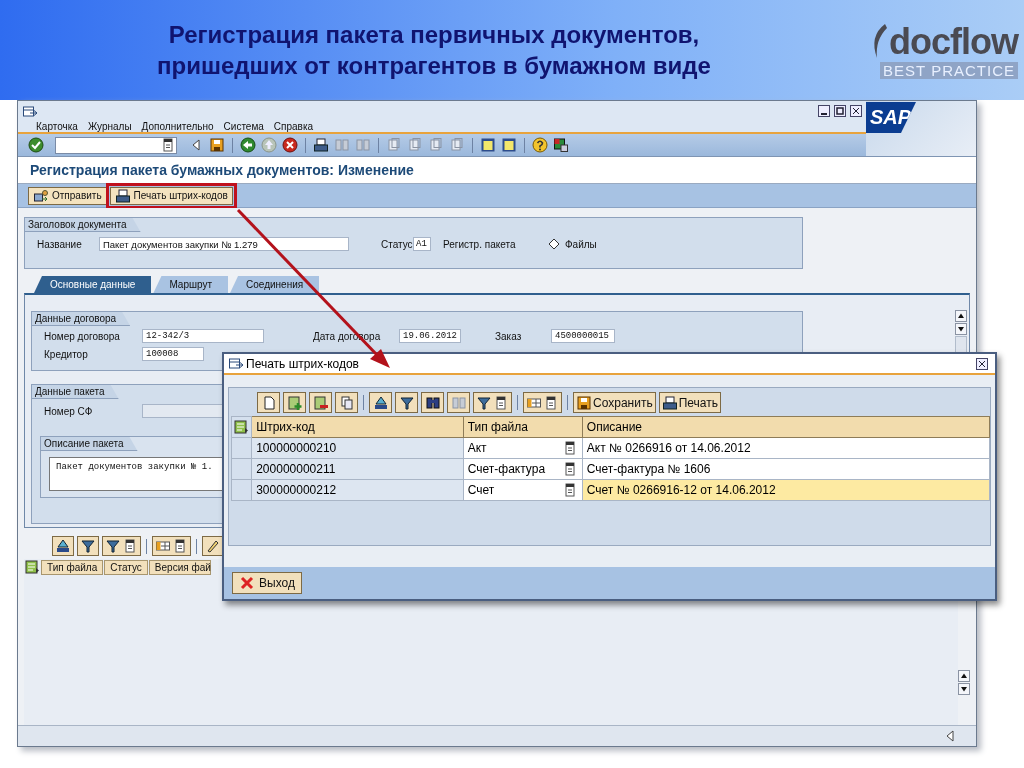  What do you see at coordinates (275, 284) in the screenshot?
I see `tab: Соединения` at bounding box center [275, 284].